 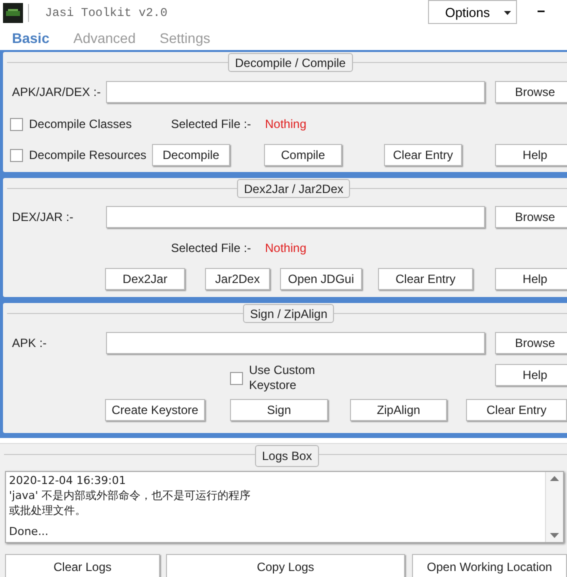 What do you see at coordinates (48, 510) in the screenshot?
I see `log-line: 或批处理文件。` at bounding box center [48, 510].